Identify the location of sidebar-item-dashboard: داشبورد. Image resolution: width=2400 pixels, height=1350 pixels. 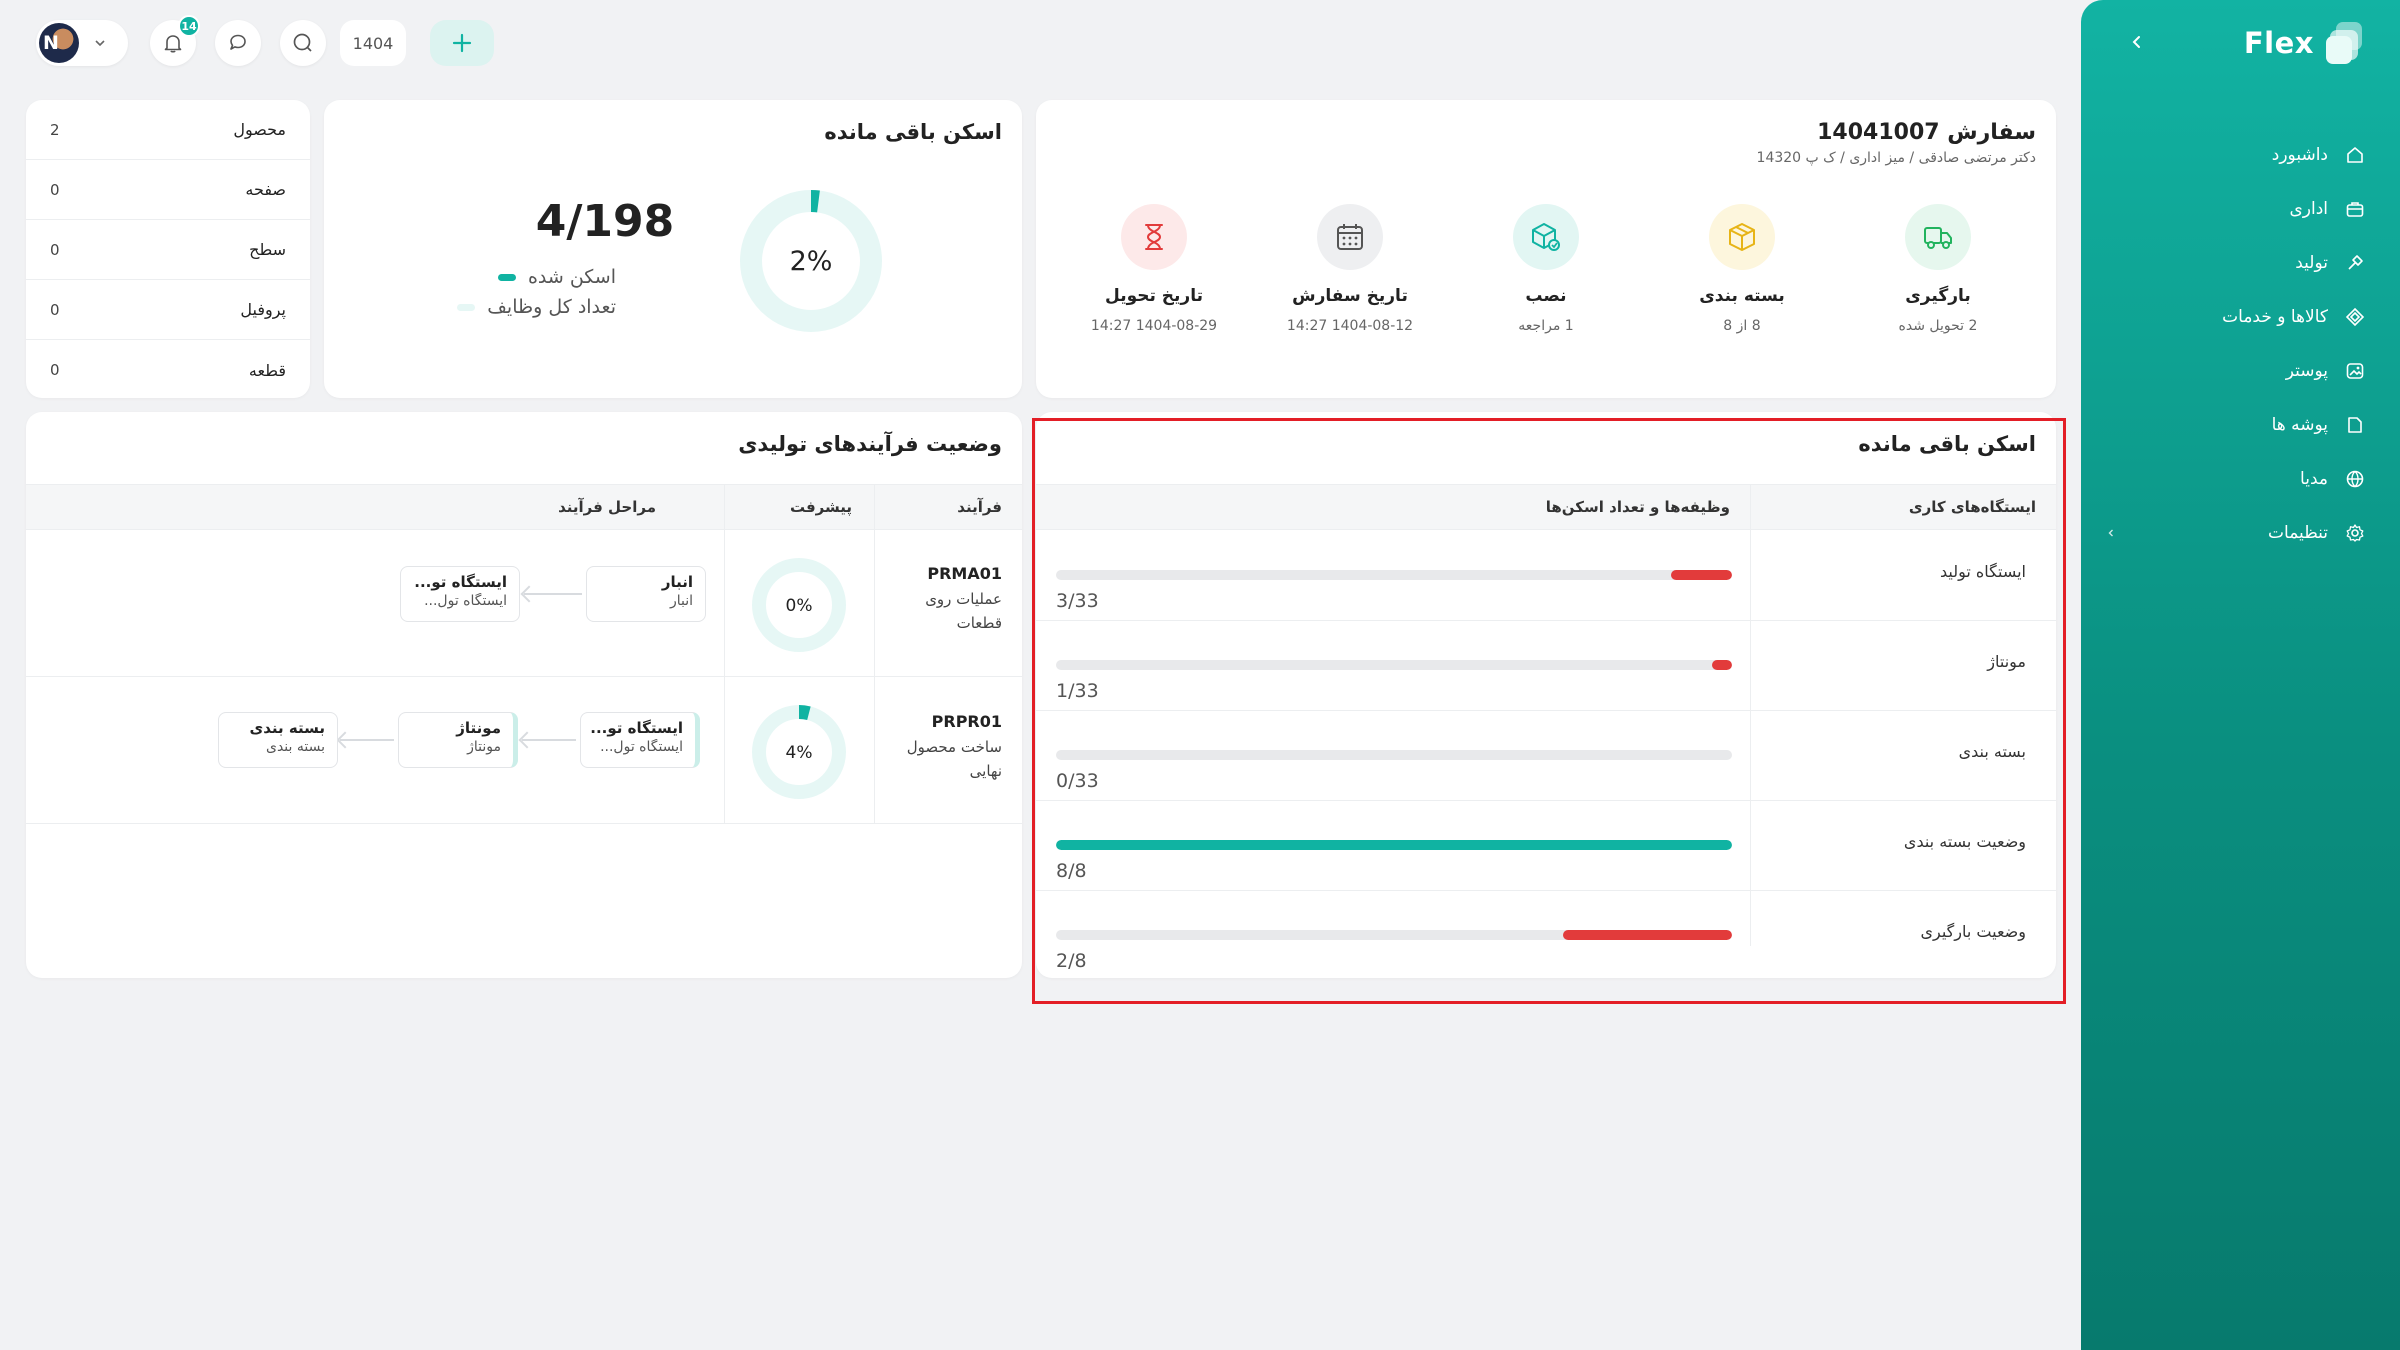
(2236, 155).